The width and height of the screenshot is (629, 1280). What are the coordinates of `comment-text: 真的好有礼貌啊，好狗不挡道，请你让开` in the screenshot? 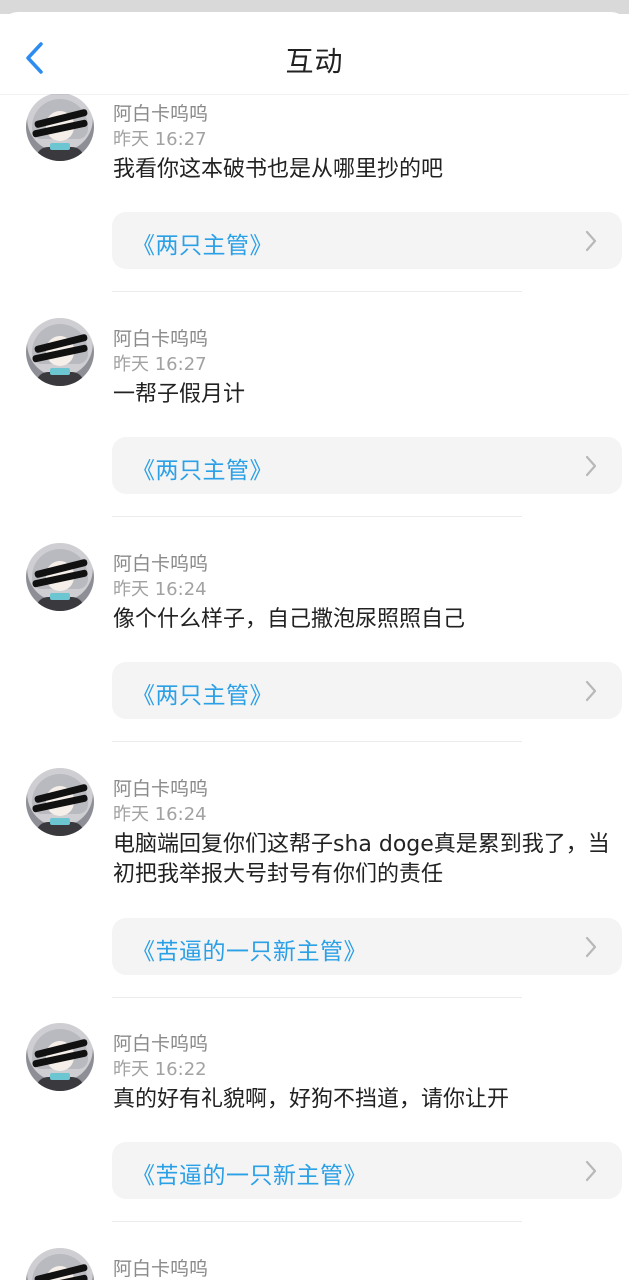 It's located at (311, 1099).